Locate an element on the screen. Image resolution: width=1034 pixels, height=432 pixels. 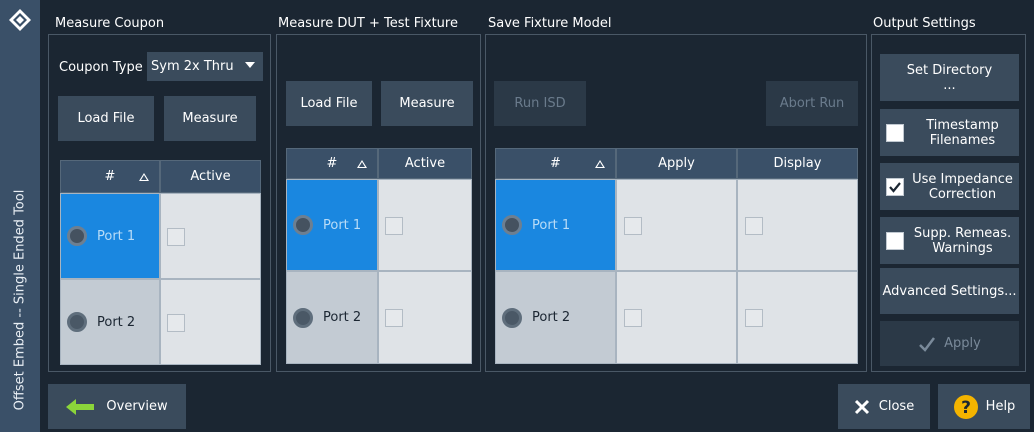
save-port-1-display-cell is located at coordinates (797, 225).